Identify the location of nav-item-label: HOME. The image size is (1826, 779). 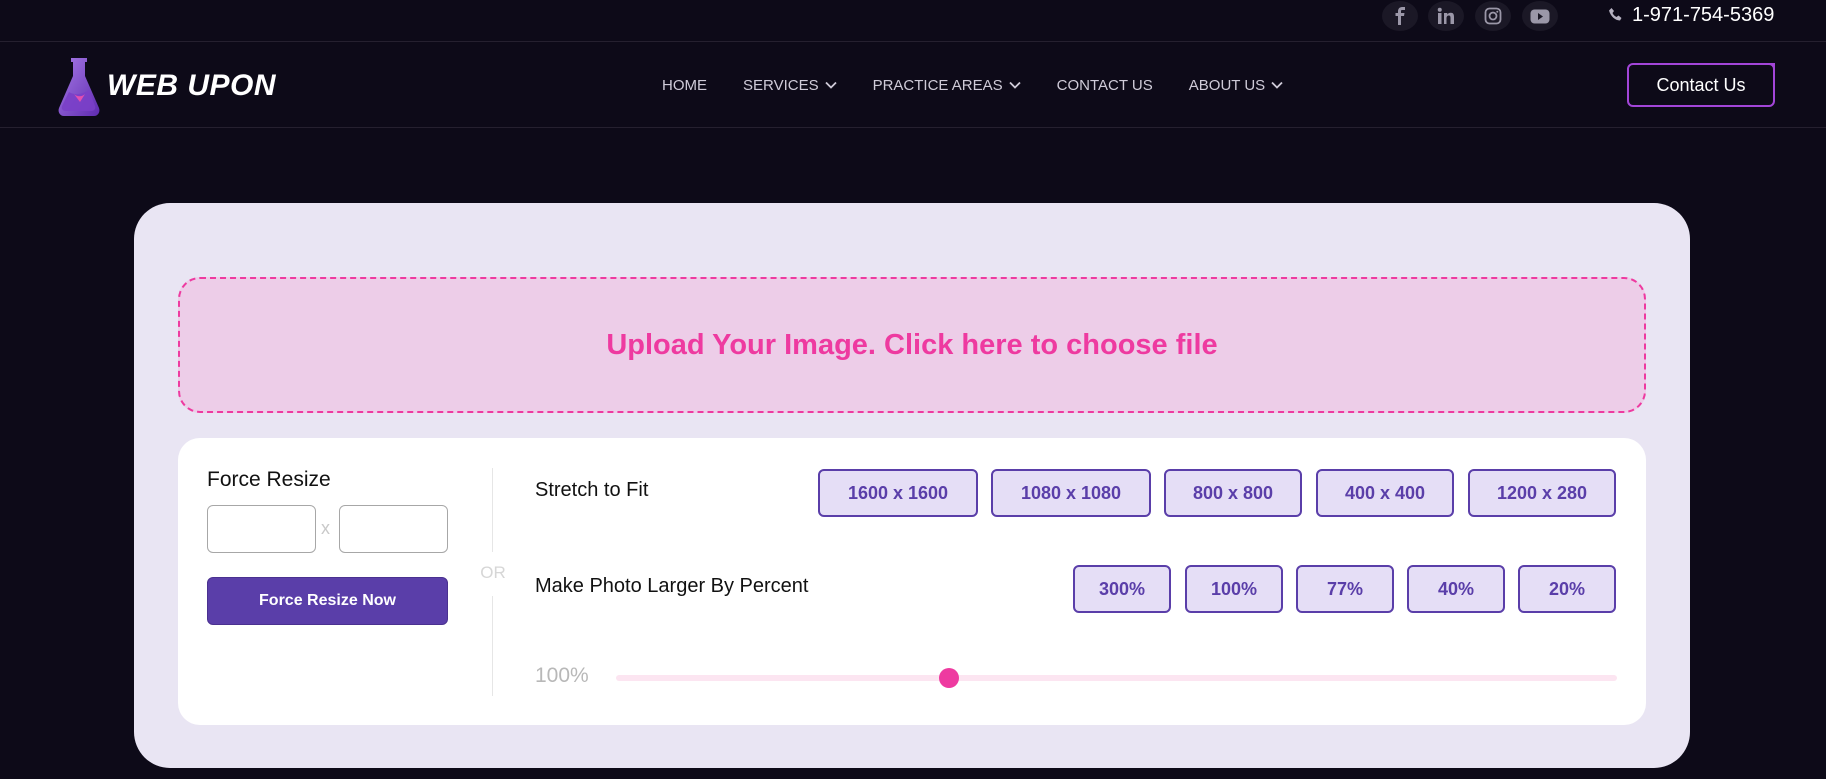
(684, 85).